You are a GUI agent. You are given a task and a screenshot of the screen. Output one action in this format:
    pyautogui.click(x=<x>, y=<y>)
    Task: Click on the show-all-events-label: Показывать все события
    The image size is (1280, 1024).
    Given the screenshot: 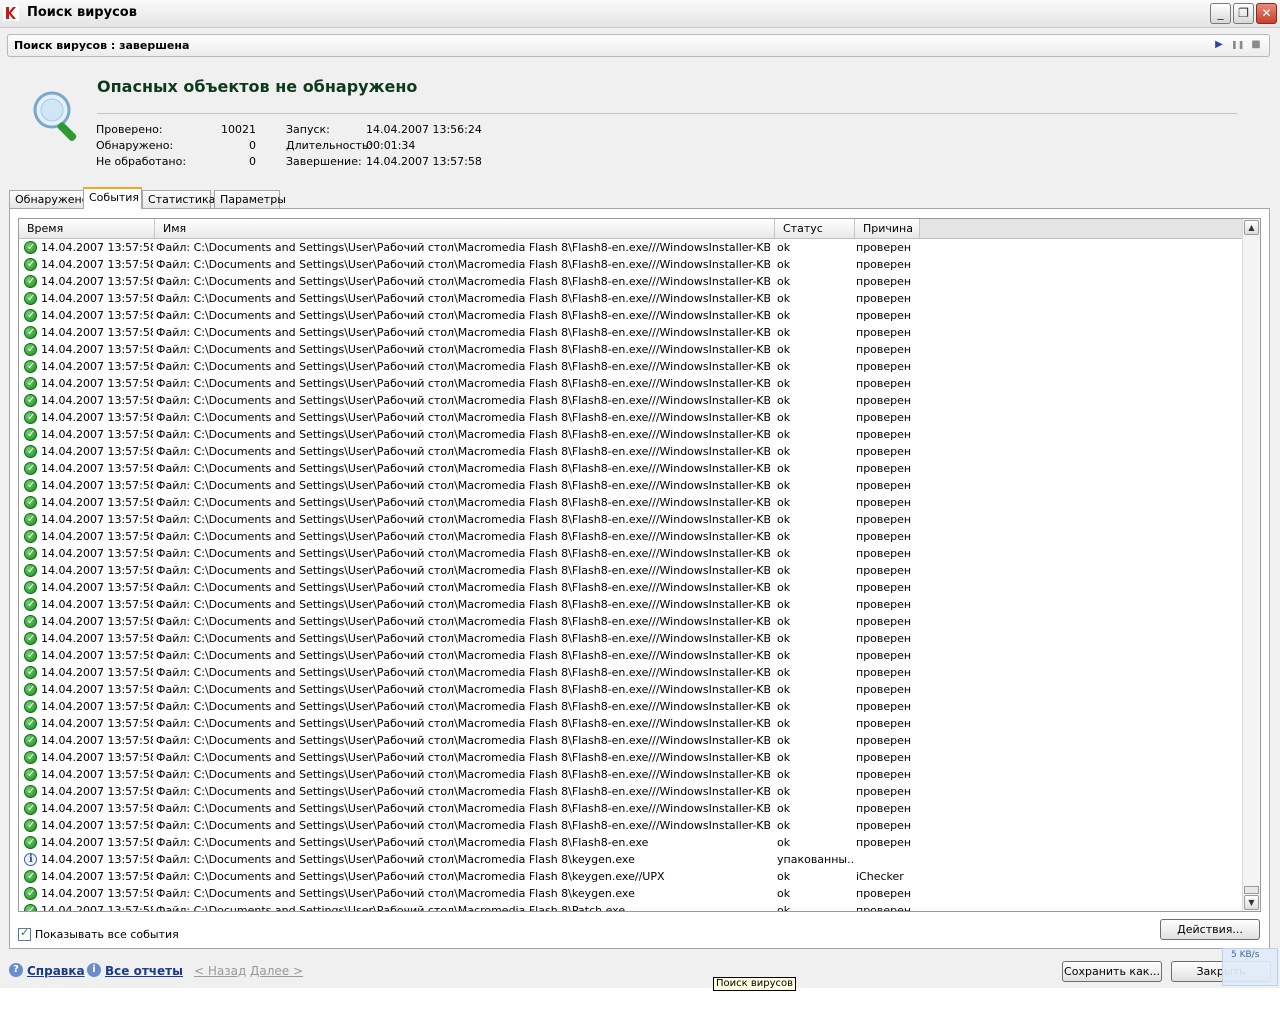 What is the action you would take?
    pyautogui.click(x=107, y=934)
    